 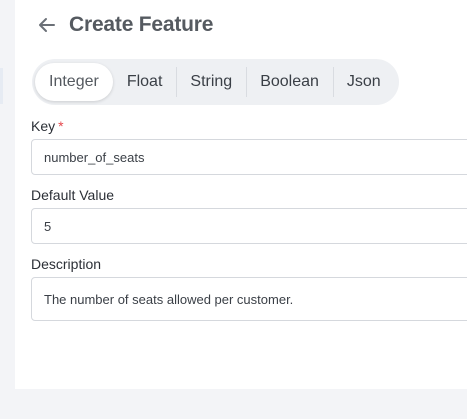 I want to click on key-label-text: Key, so click(x=43, y=126).